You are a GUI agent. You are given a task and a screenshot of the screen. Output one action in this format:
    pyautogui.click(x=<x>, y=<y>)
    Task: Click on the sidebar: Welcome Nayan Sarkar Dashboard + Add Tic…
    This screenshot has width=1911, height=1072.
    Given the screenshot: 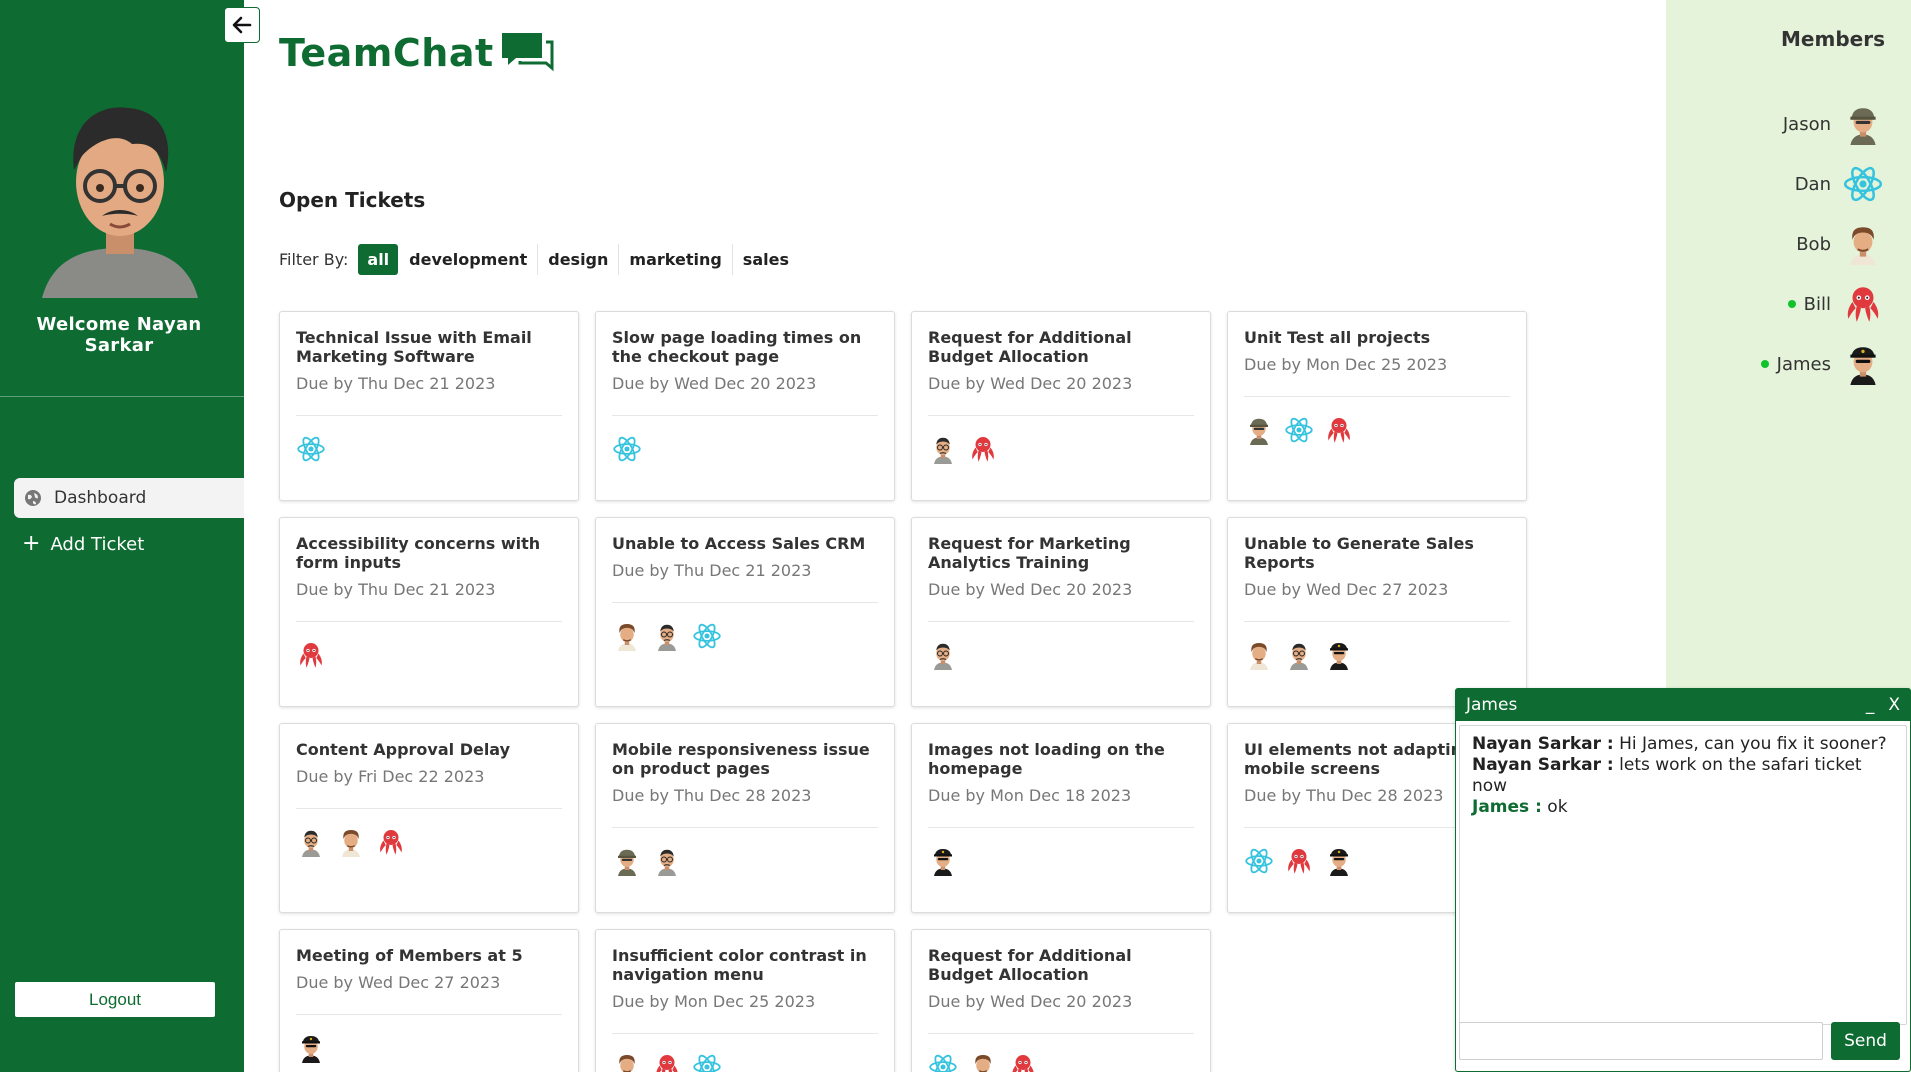 What is the action you would take?
    pyautogui.click(x=122, y=536)
    